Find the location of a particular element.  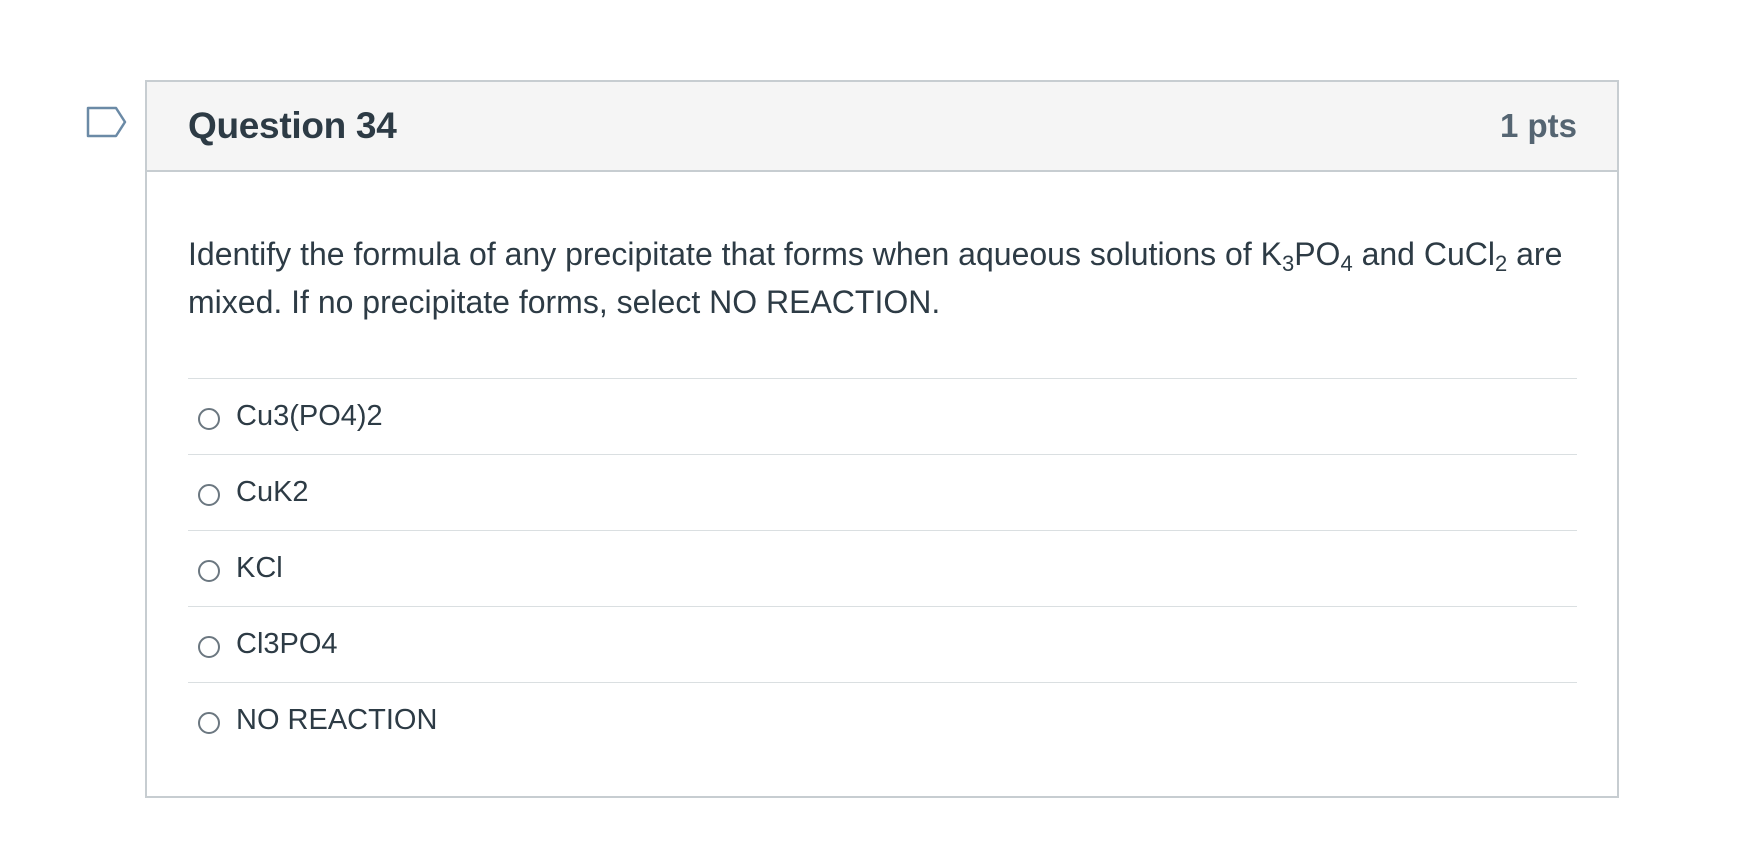

answer-label: Cl3PO4 is located at coordinates (287, 644).